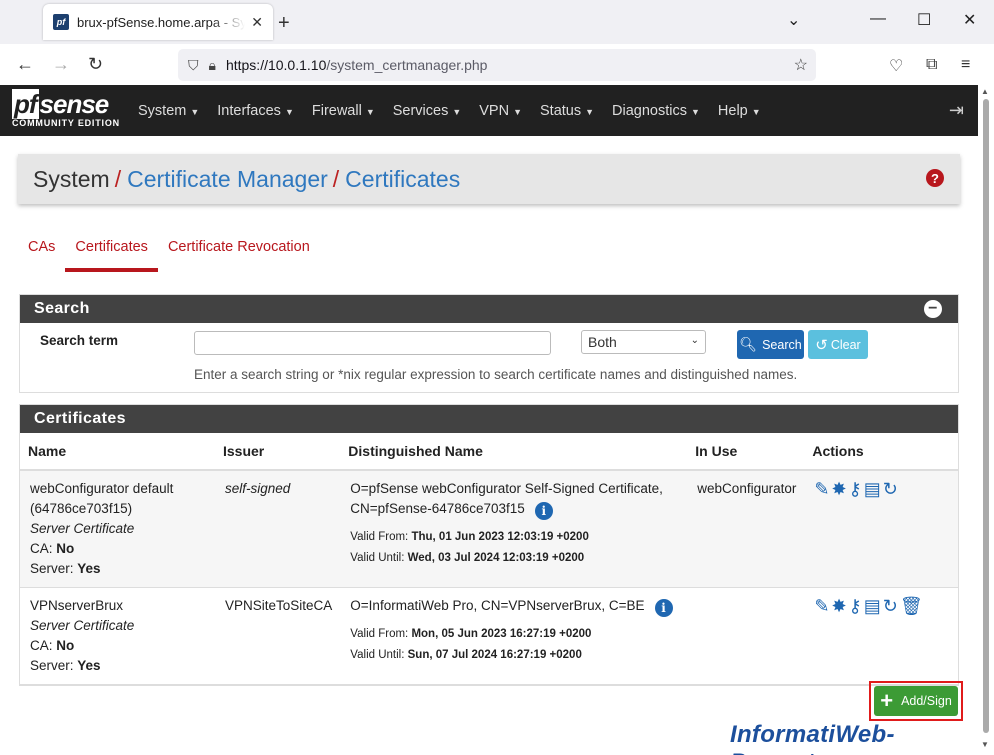 This screenshot has height=755, width=994. I want to click on cert-in-use, so click(746, 636).